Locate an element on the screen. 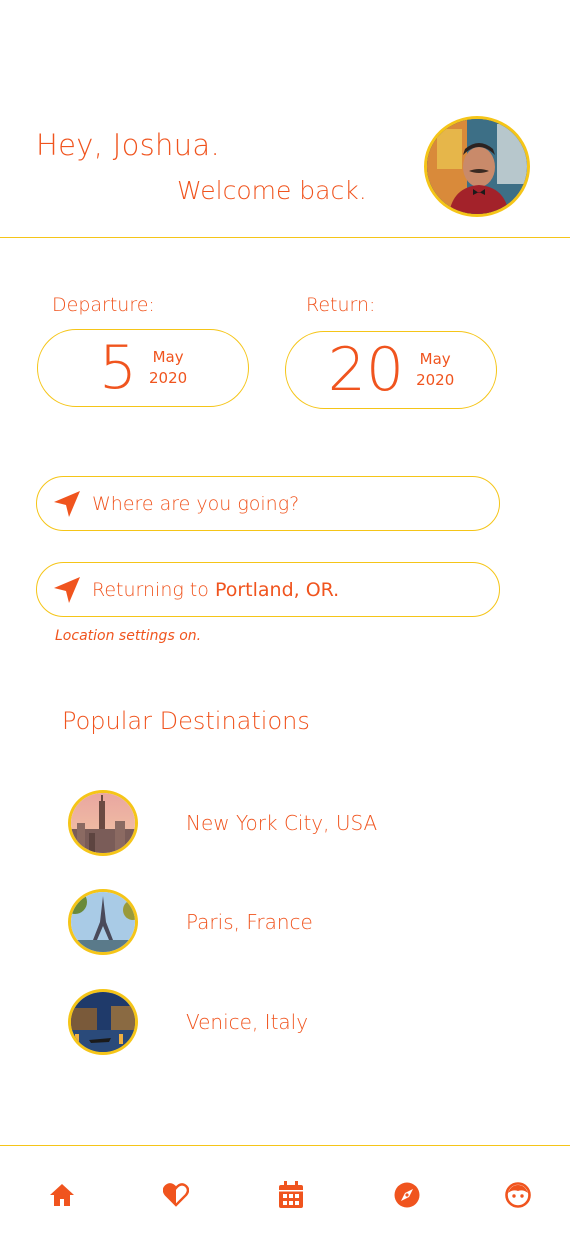 This screenshot has width=570, height=1241. avatar is located at coordinates (477, 166).